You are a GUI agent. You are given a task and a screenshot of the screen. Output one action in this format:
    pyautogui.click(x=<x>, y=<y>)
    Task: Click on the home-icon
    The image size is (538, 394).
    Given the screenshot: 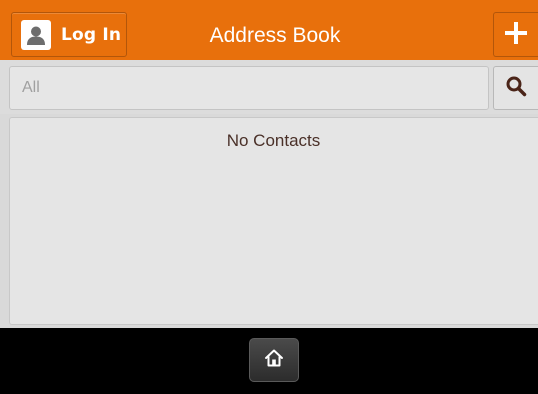 What is the action you would take?
    pyautogui.click(x=274, y=360)
    